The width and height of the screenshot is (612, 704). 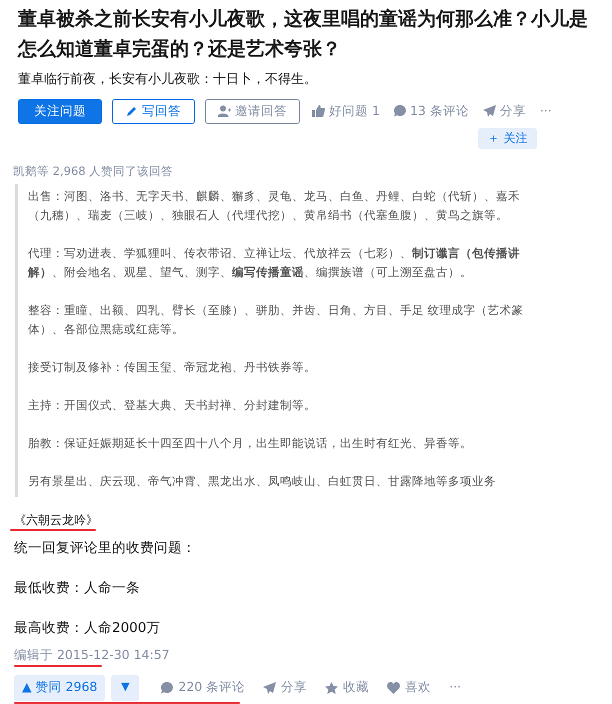 I want to click on footer-action: 220 条评论, so click(x=203, y=687).